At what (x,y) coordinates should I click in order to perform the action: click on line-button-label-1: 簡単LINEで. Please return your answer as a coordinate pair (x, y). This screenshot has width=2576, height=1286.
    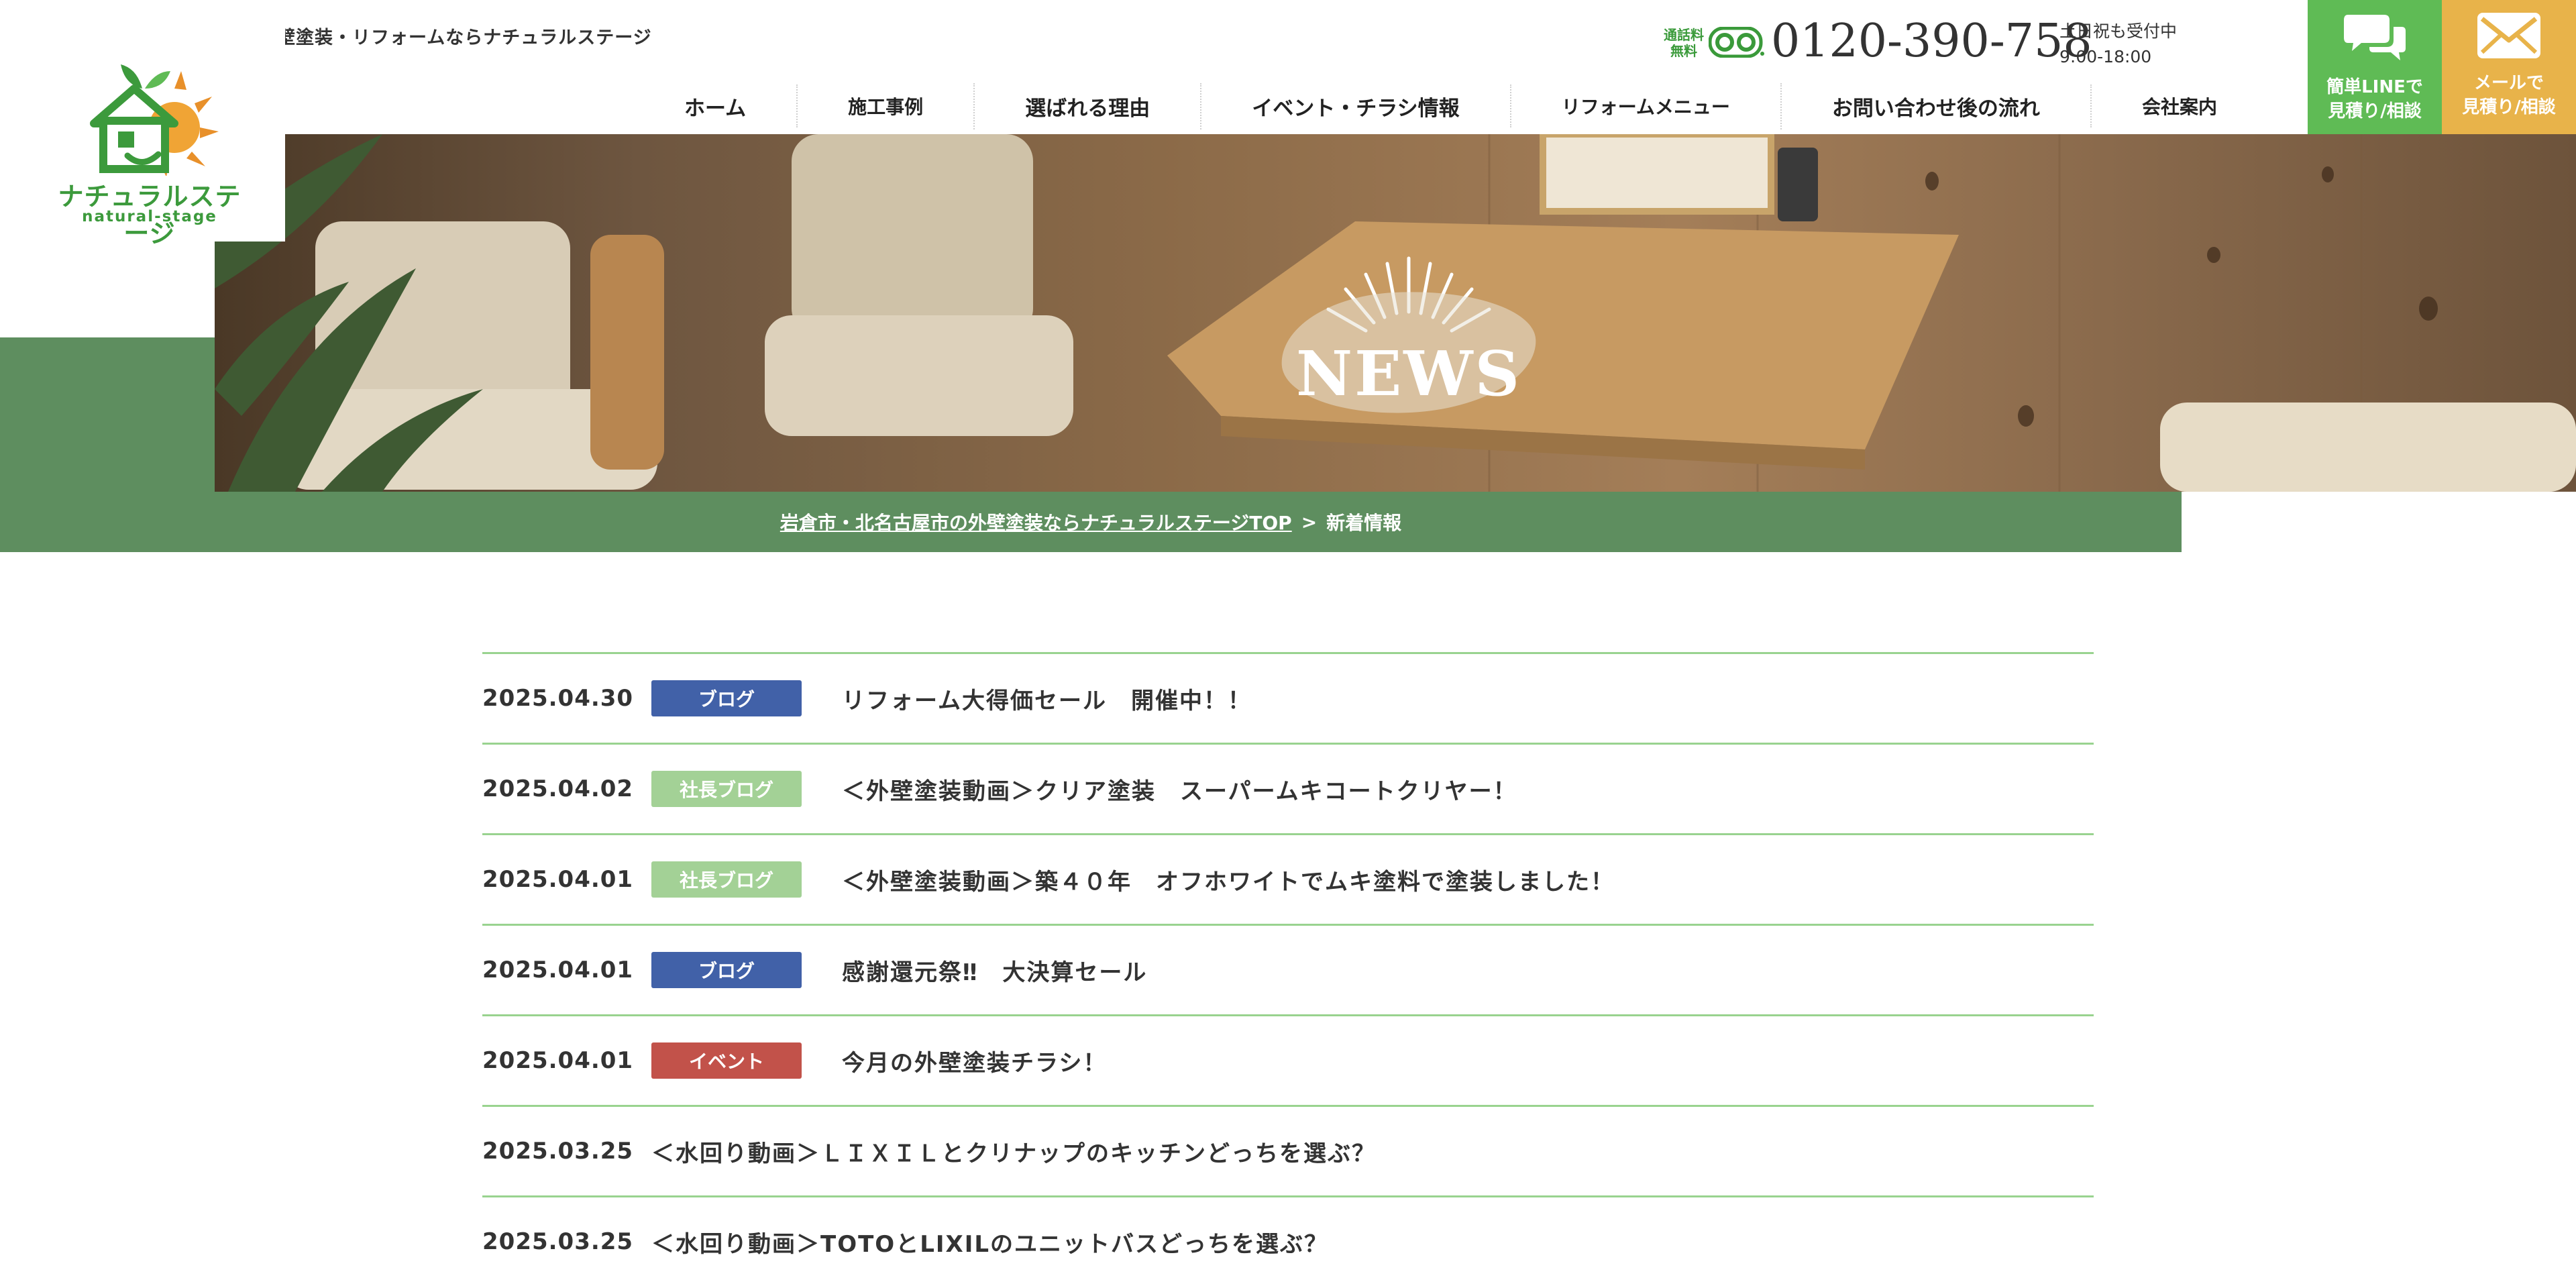
    Looking at the image, I should click on (2374, 87).